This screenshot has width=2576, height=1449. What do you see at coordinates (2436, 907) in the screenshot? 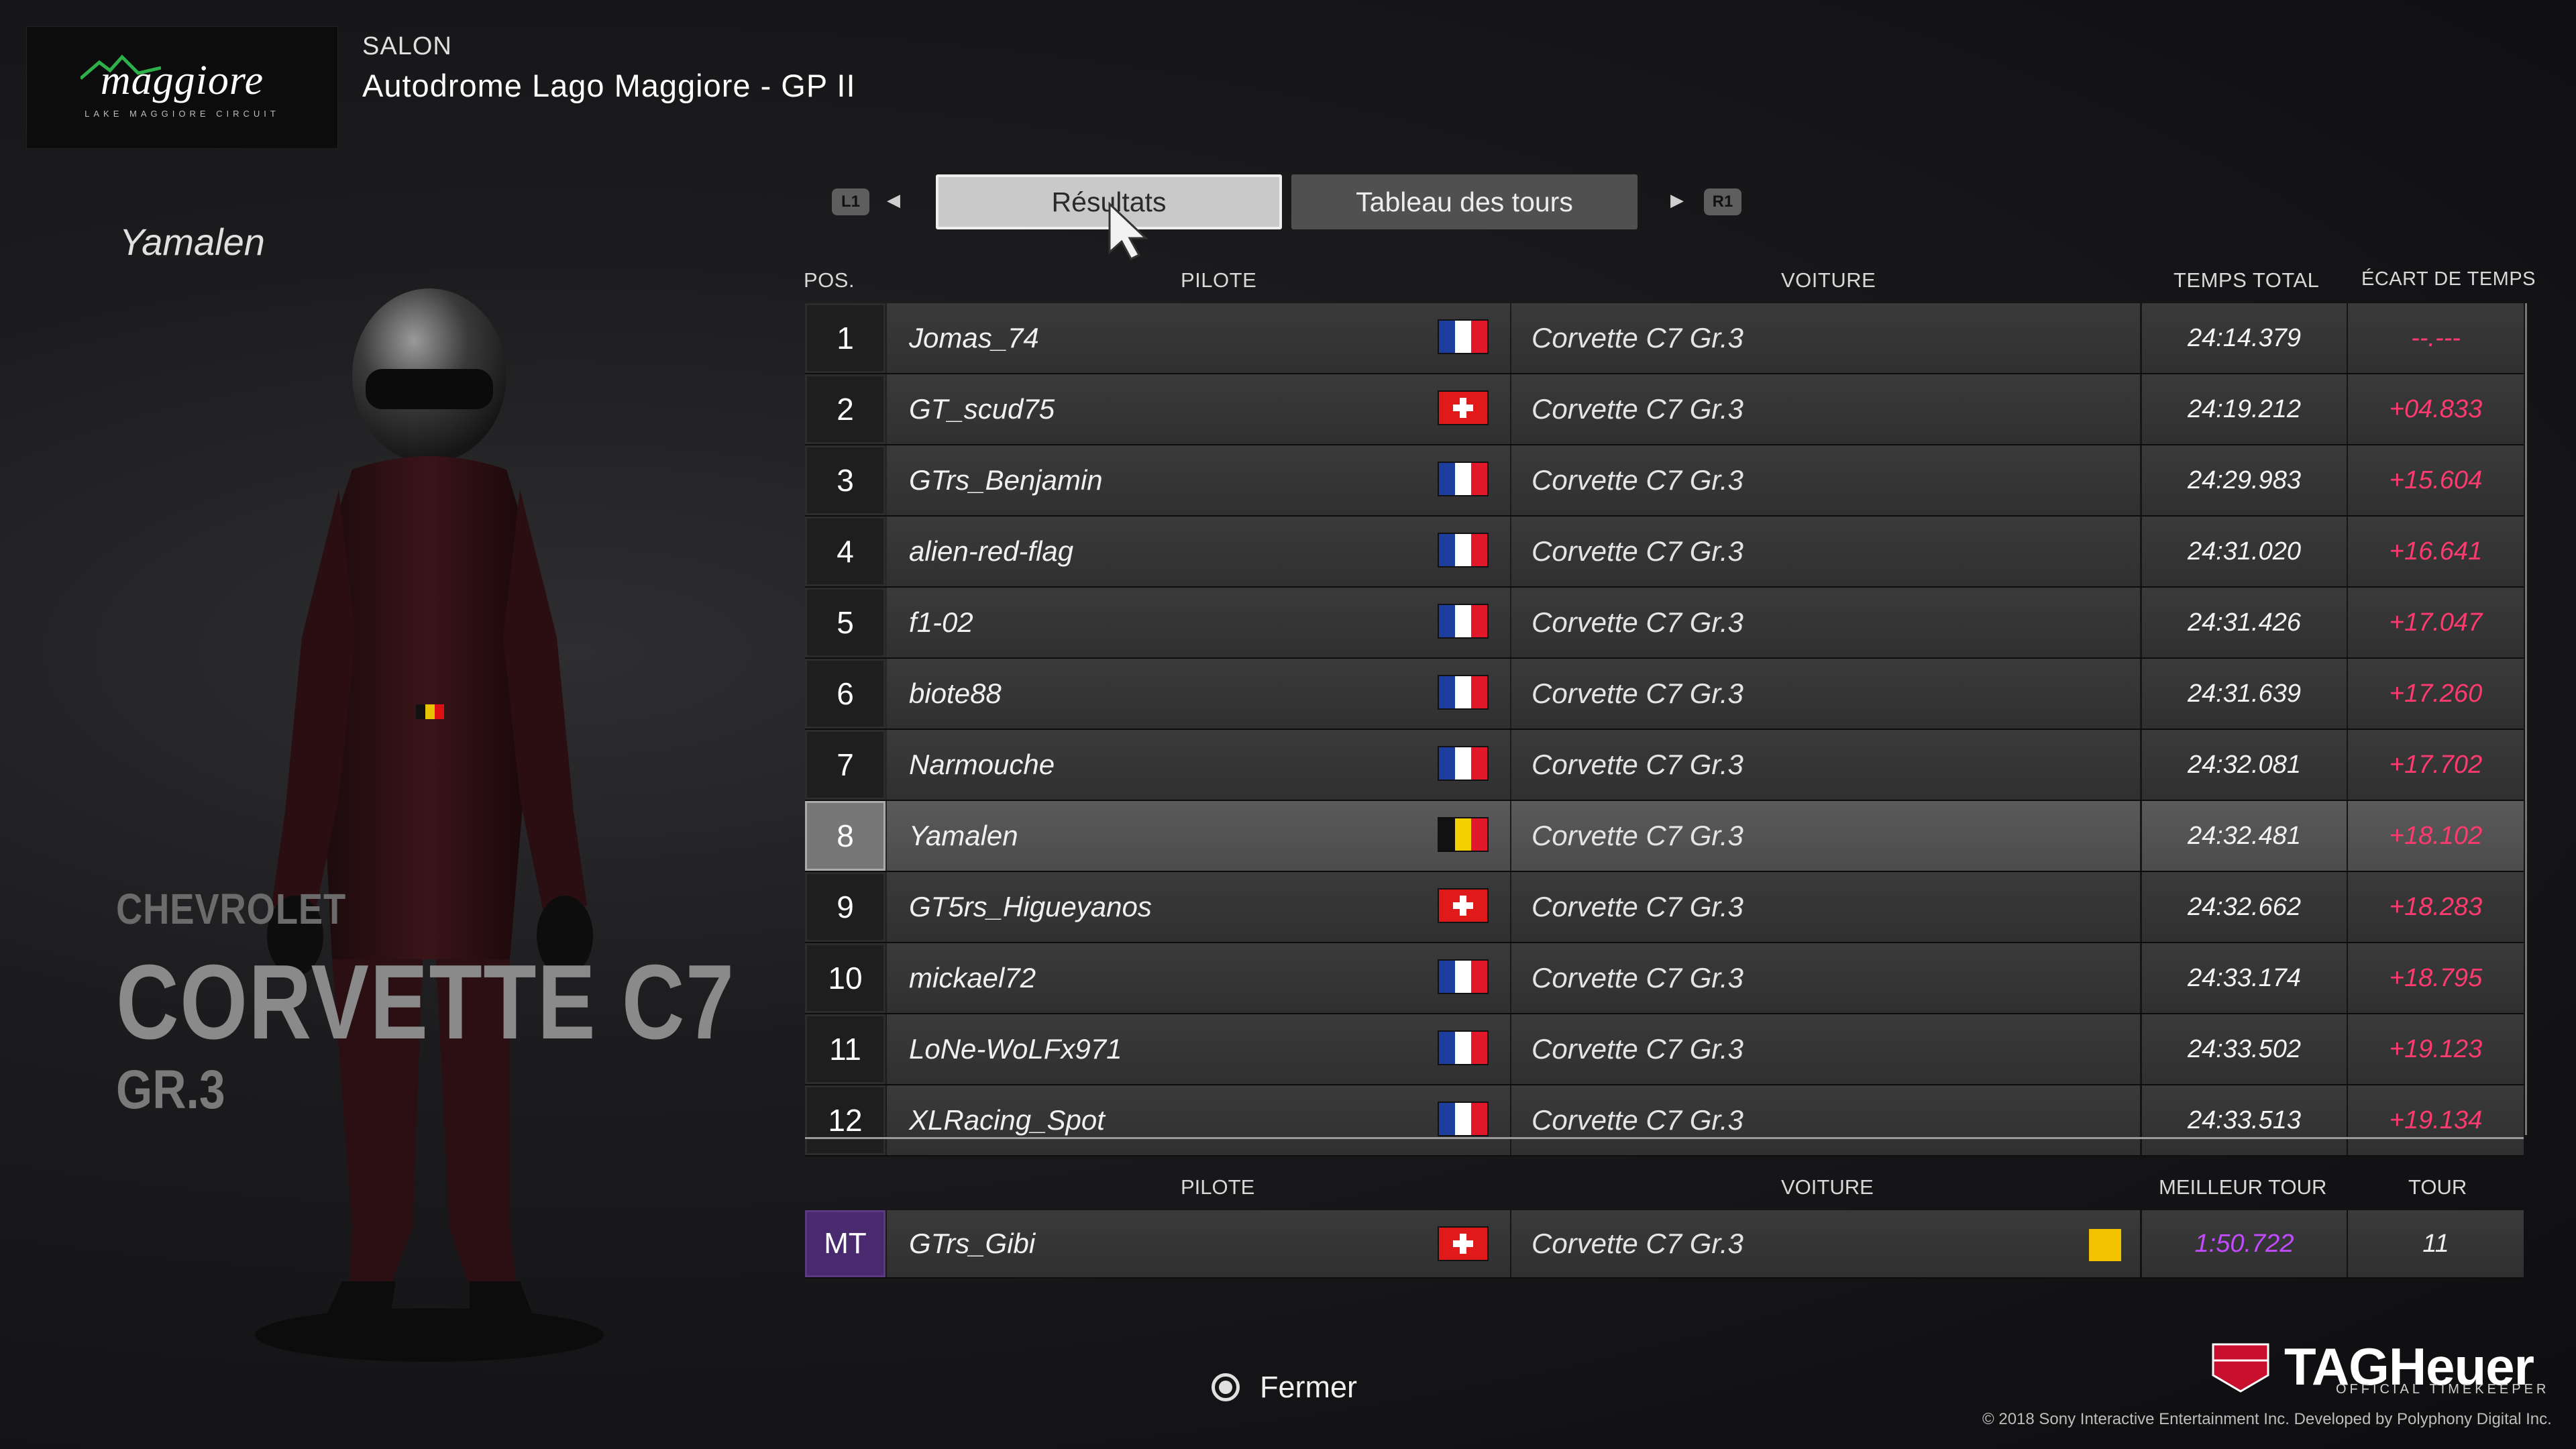
I see `row-gap: +18.283` at bounding box center [2436, 907].